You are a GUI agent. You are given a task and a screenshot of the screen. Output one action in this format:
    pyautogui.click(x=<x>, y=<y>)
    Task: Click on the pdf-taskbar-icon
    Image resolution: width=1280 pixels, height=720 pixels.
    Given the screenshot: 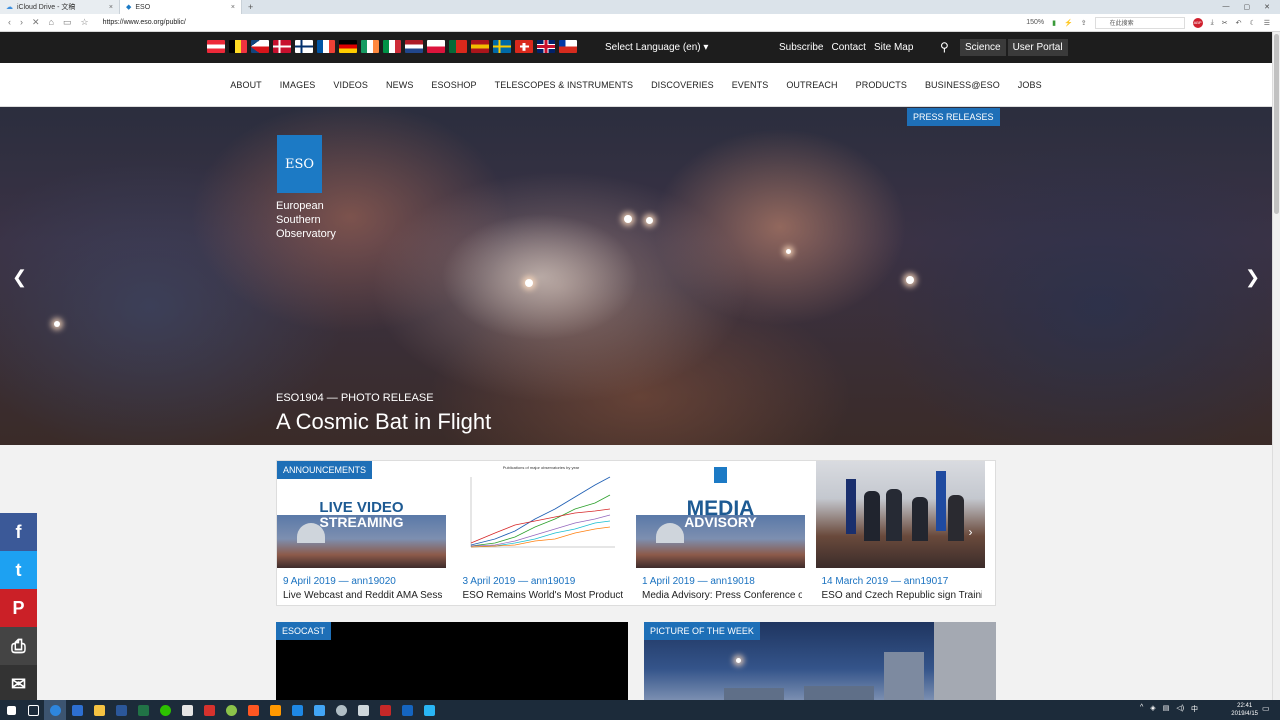 What is the action you would take?
    pyautogui.click(x=209, y=710)
    